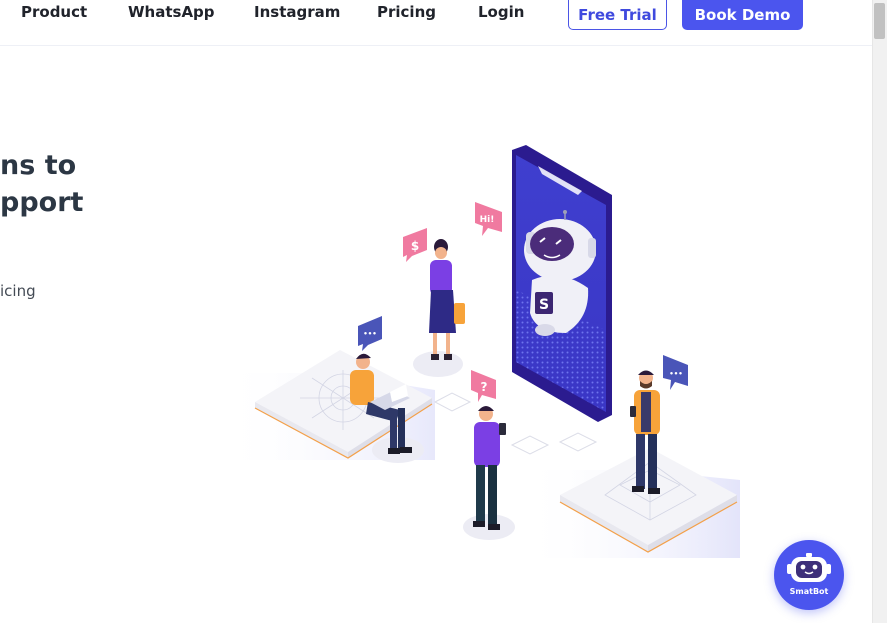 This screenshot has height=623, width=887. What do you see at coordinates (54, 12) in the screenshot?
I see `nav-product-link: Product` at bounding box center [54, 12].